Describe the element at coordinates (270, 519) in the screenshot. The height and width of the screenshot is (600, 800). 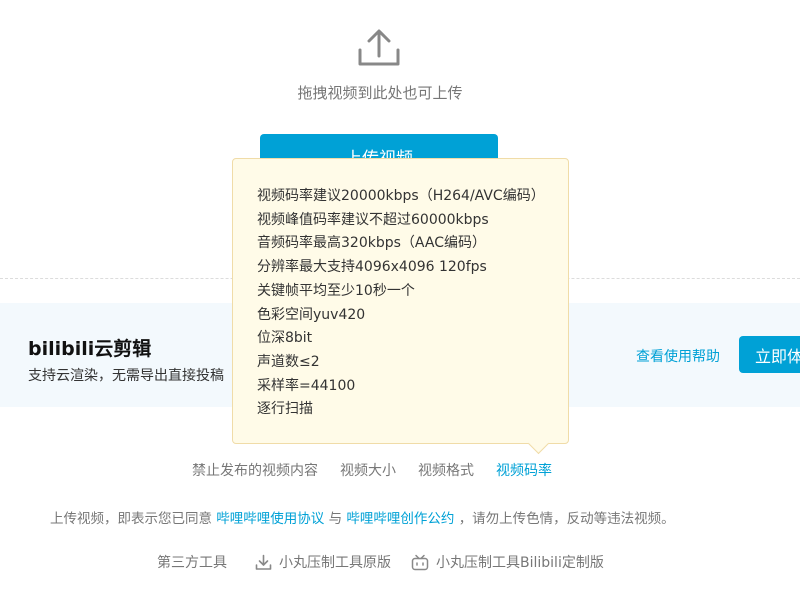
I see `usage-agreement-link: 哔哩哔哩使用协议` at that location.